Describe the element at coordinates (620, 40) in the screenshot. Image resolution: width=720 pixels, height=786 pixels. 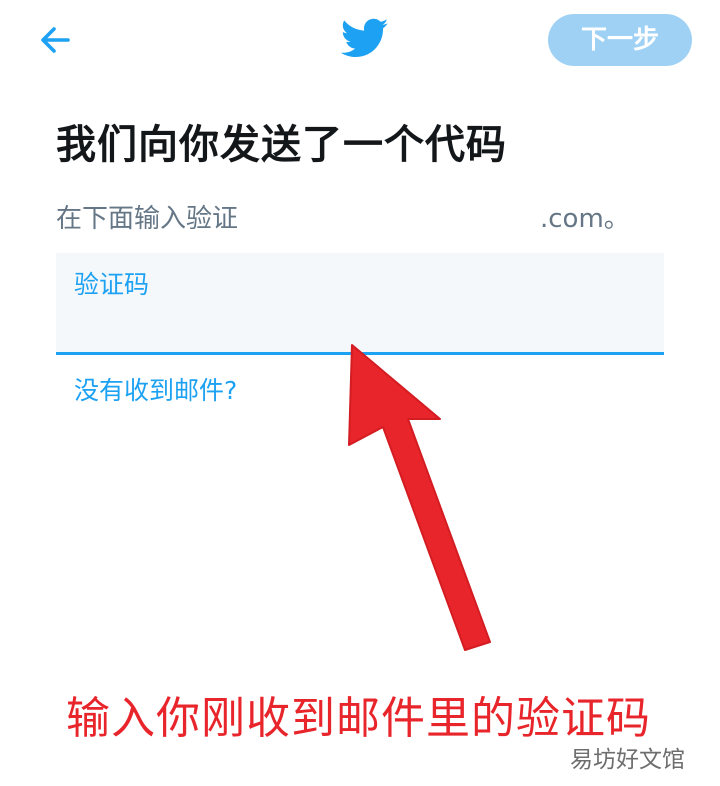
I see `next-button: 下一步` at that location.